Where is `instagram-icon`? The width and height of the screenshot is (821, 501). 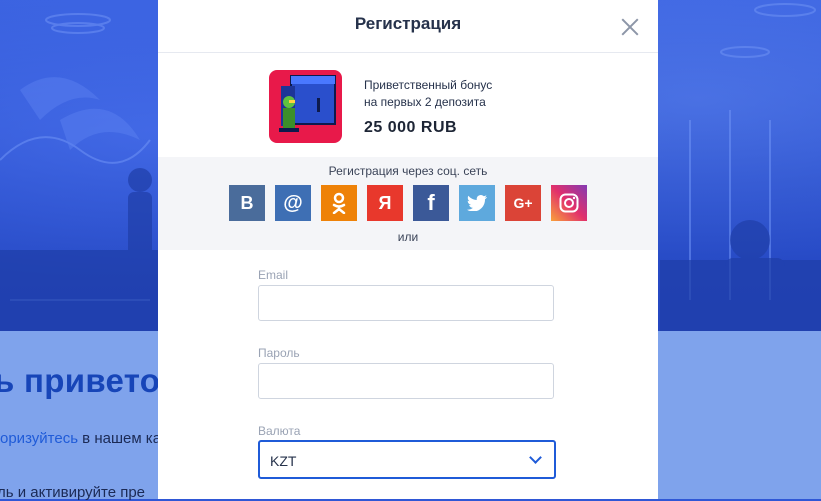
instagram-icon is located at coordinates (569, 203).